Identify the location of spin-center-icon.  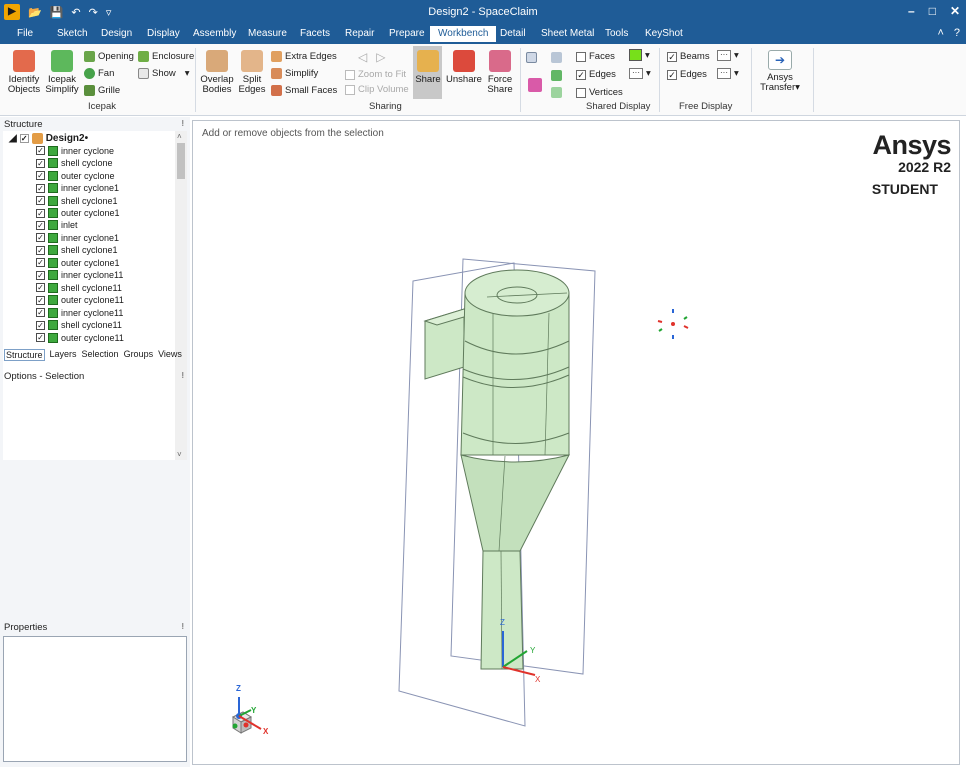
(673, 324).